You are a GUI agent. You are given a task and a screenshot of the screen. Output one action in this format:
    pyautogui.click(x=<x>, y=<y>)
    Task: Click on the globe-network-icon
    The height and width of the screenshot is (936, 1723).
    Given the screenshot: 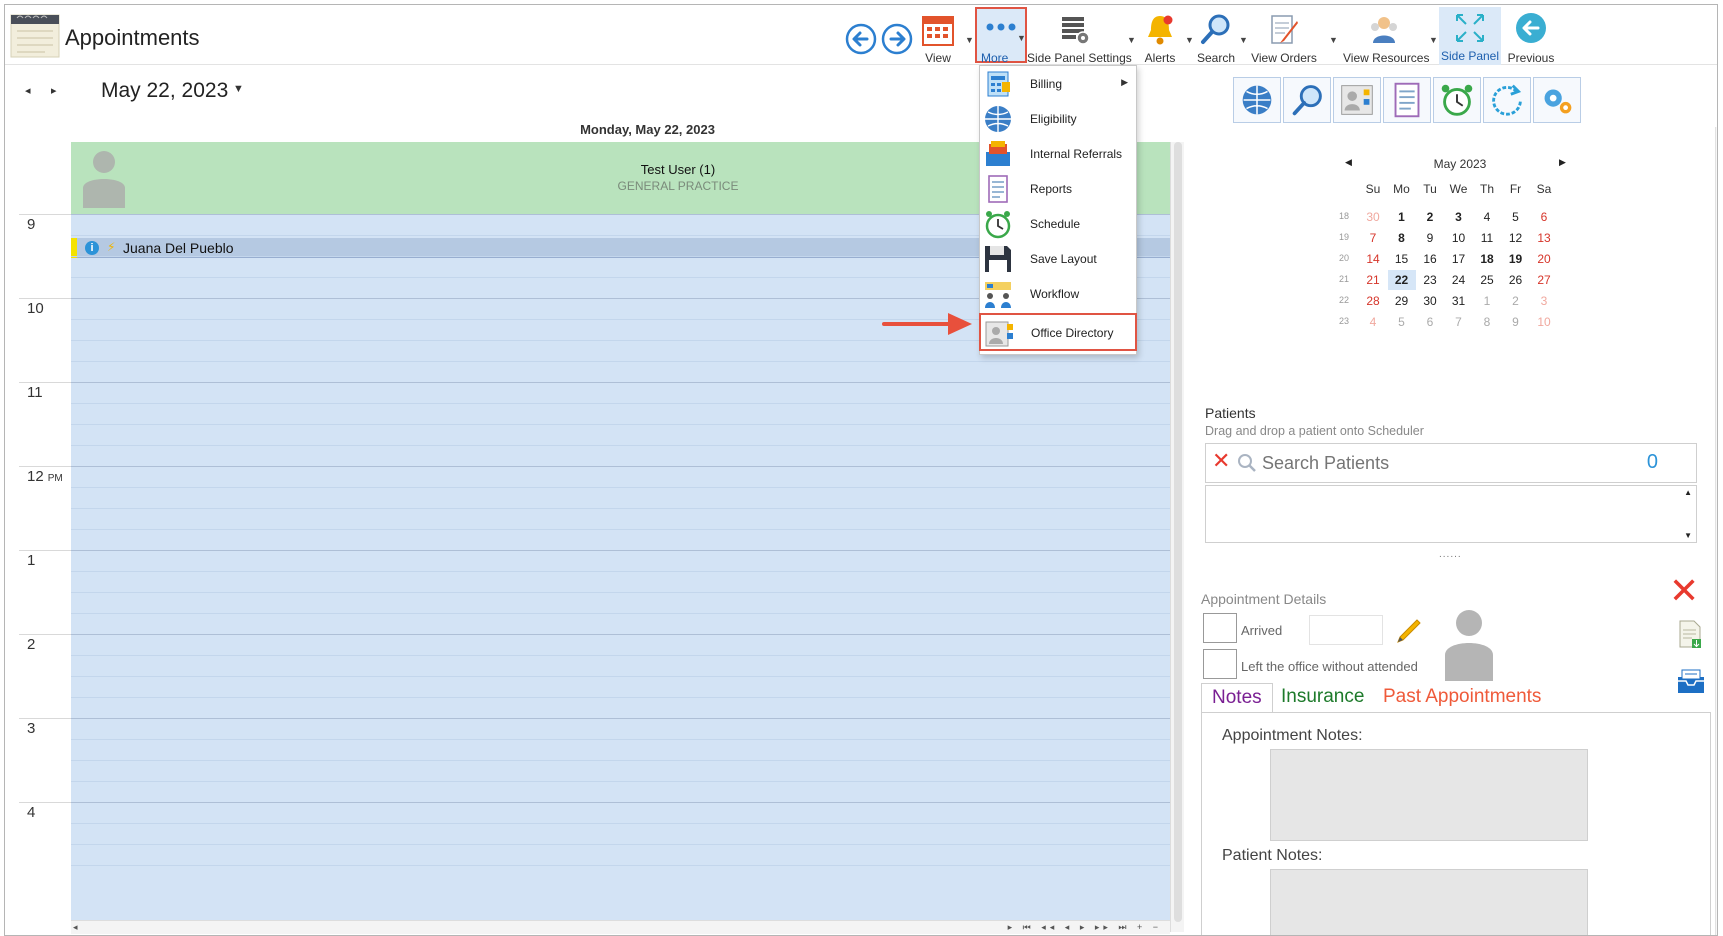 What is the action you would take?
    pyautogui.click(x=1257, y=100)
    